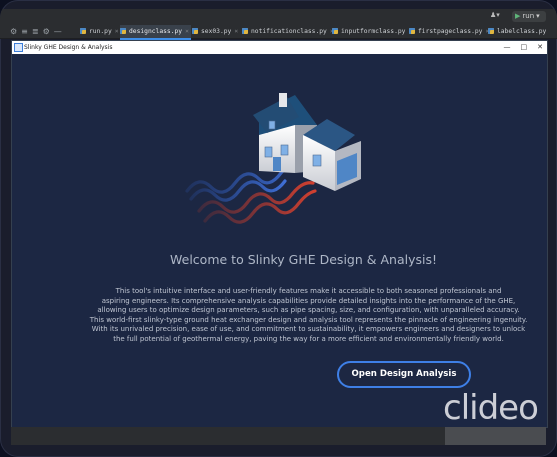  What do you see at coordinates (279, 47) in the screenshot?
I see `window-titlebar: Slinky GHE Design & Analysis — □ ✕` at bounding box center [279, 47].